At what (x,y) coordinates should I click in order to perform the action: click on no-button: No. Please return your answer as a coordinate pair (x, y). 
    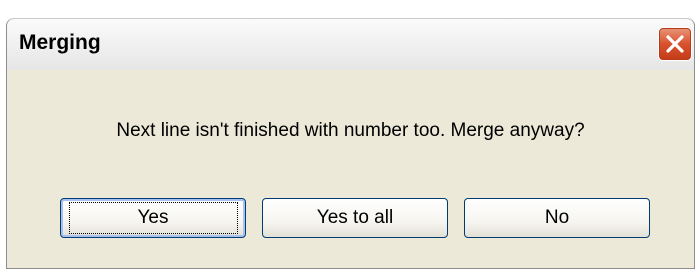
    Looking at the image, I should click on (557, 218).